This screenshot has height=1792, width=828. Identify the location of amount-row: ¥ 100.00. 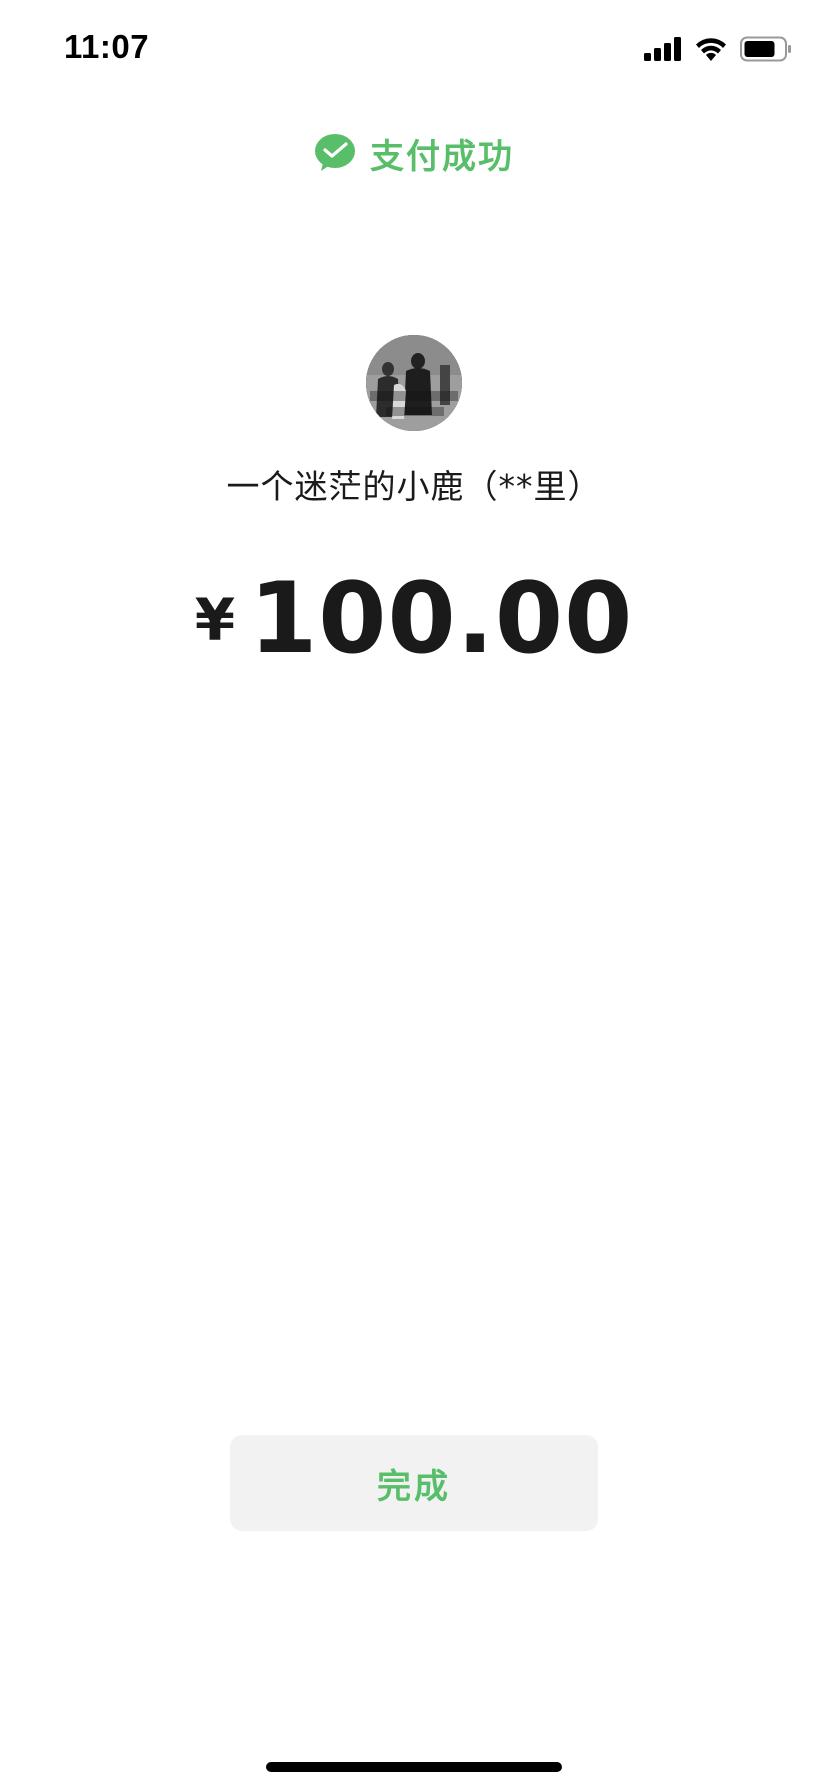
(414, 619).